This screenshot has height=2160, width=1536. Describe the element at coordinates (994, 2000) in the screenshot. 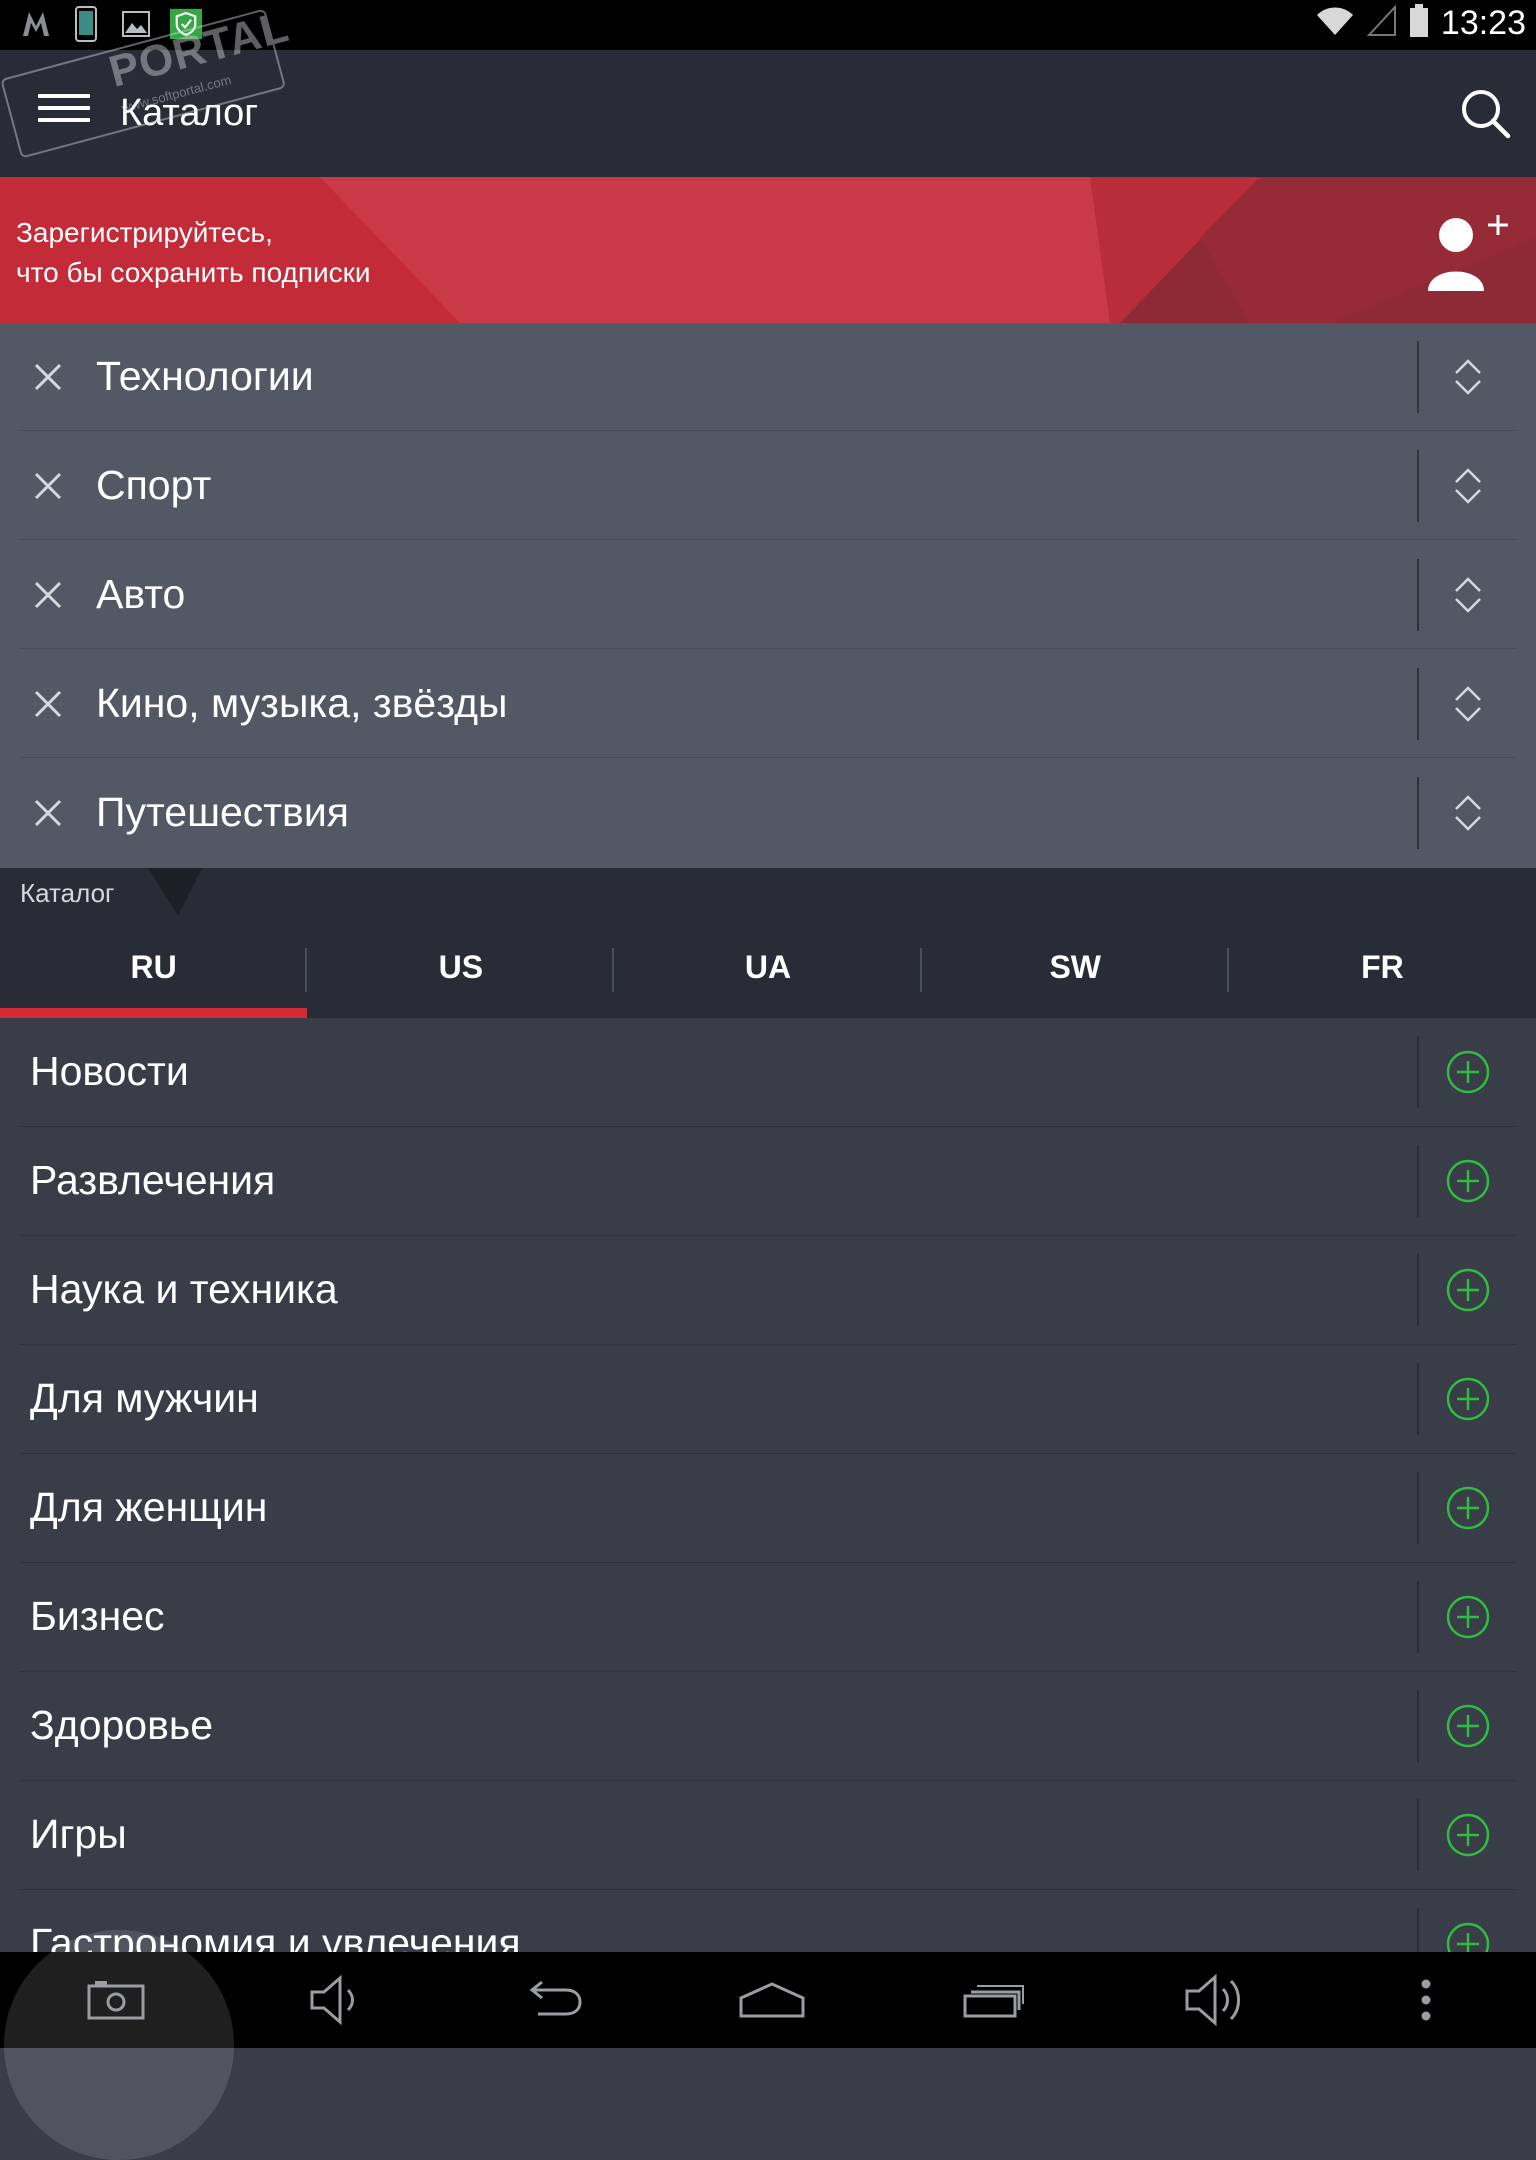

I see `recents-icon` at that location.